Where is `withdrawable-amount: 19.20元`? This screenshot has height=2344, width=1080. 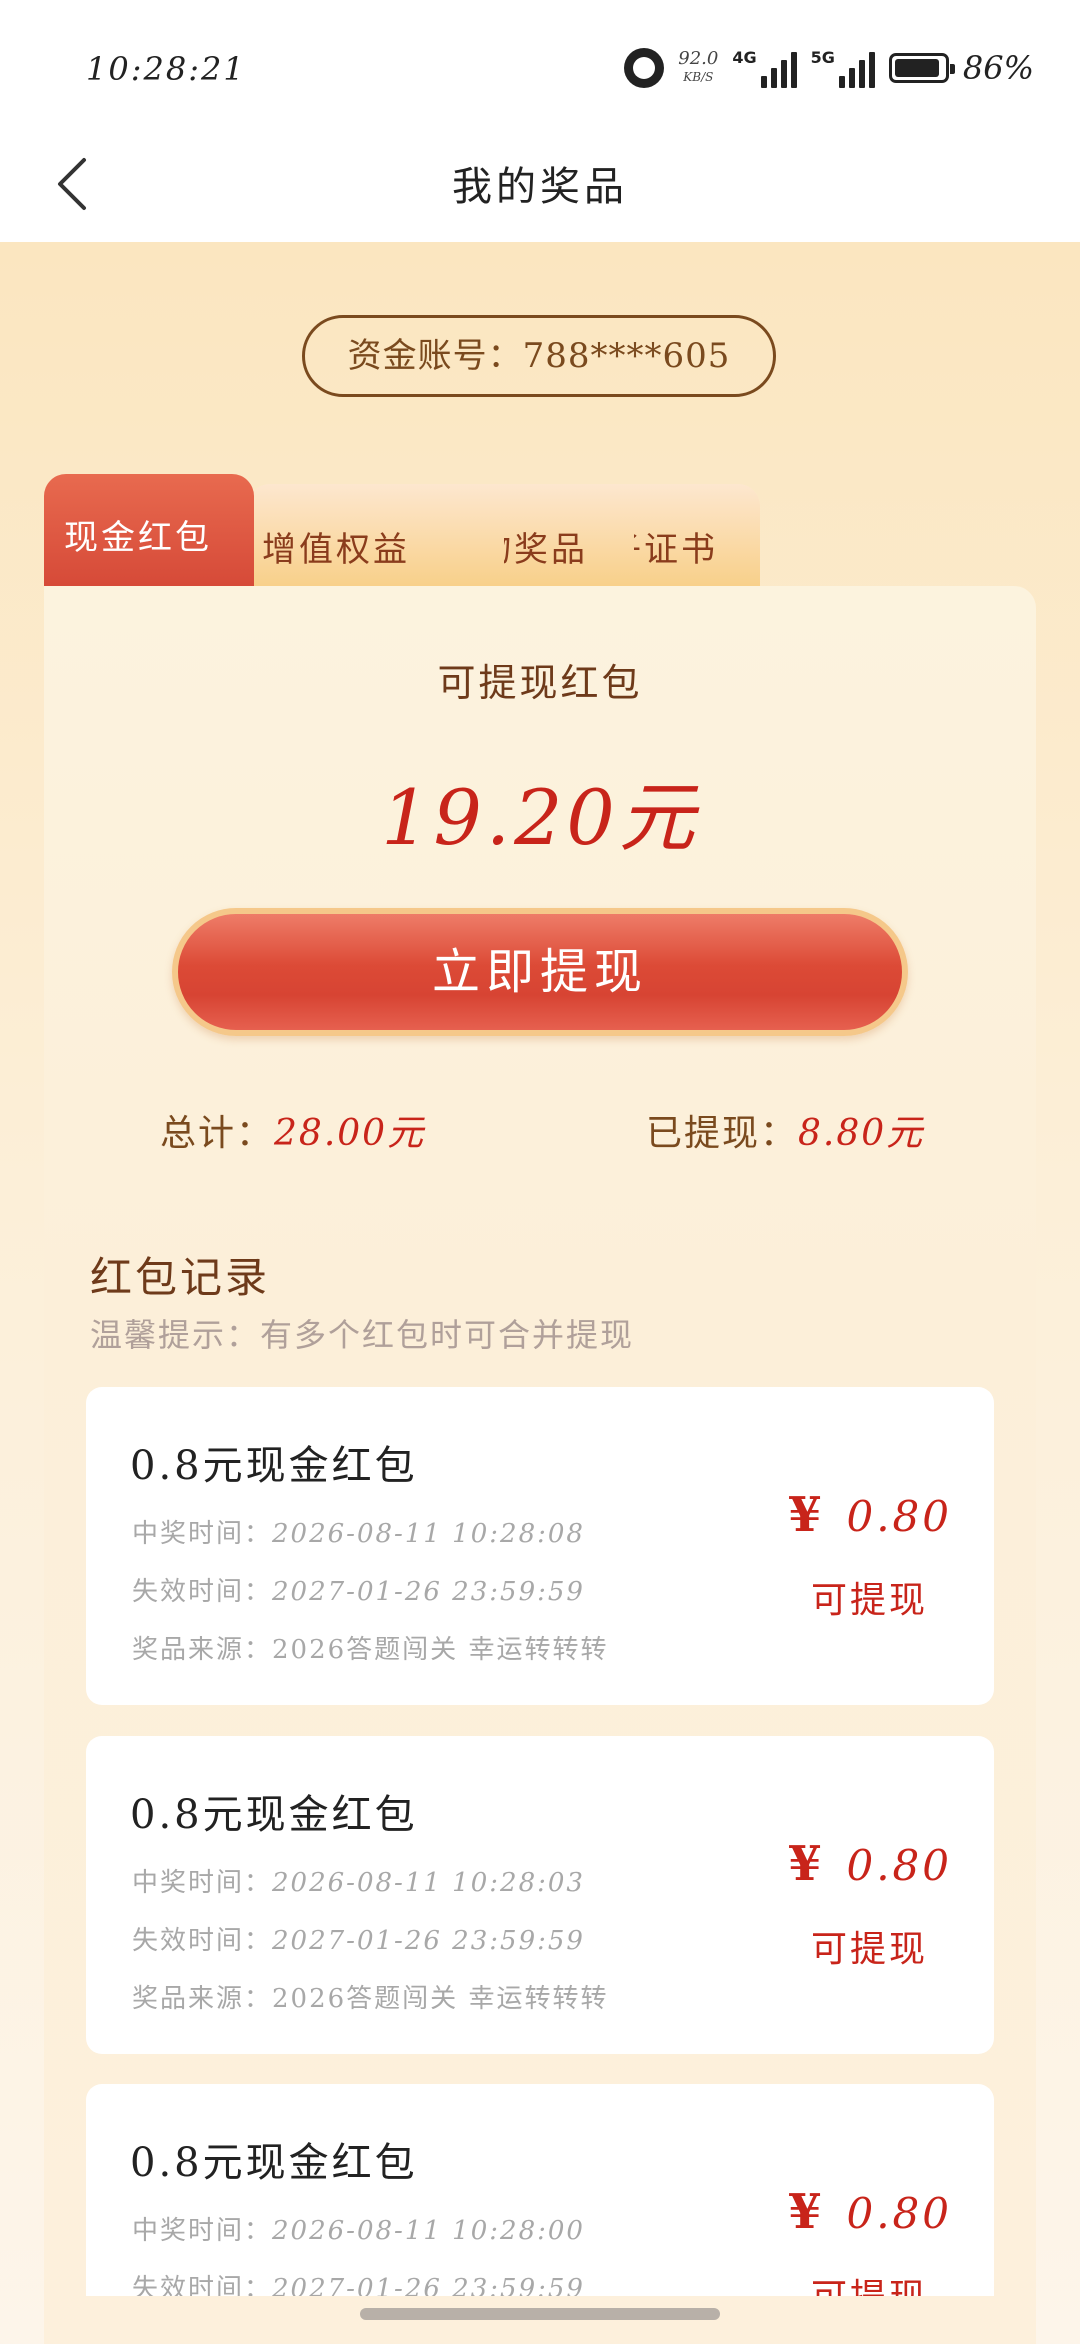
withdrawable-amount: 19.20元 is located at coordinates (540, 817).